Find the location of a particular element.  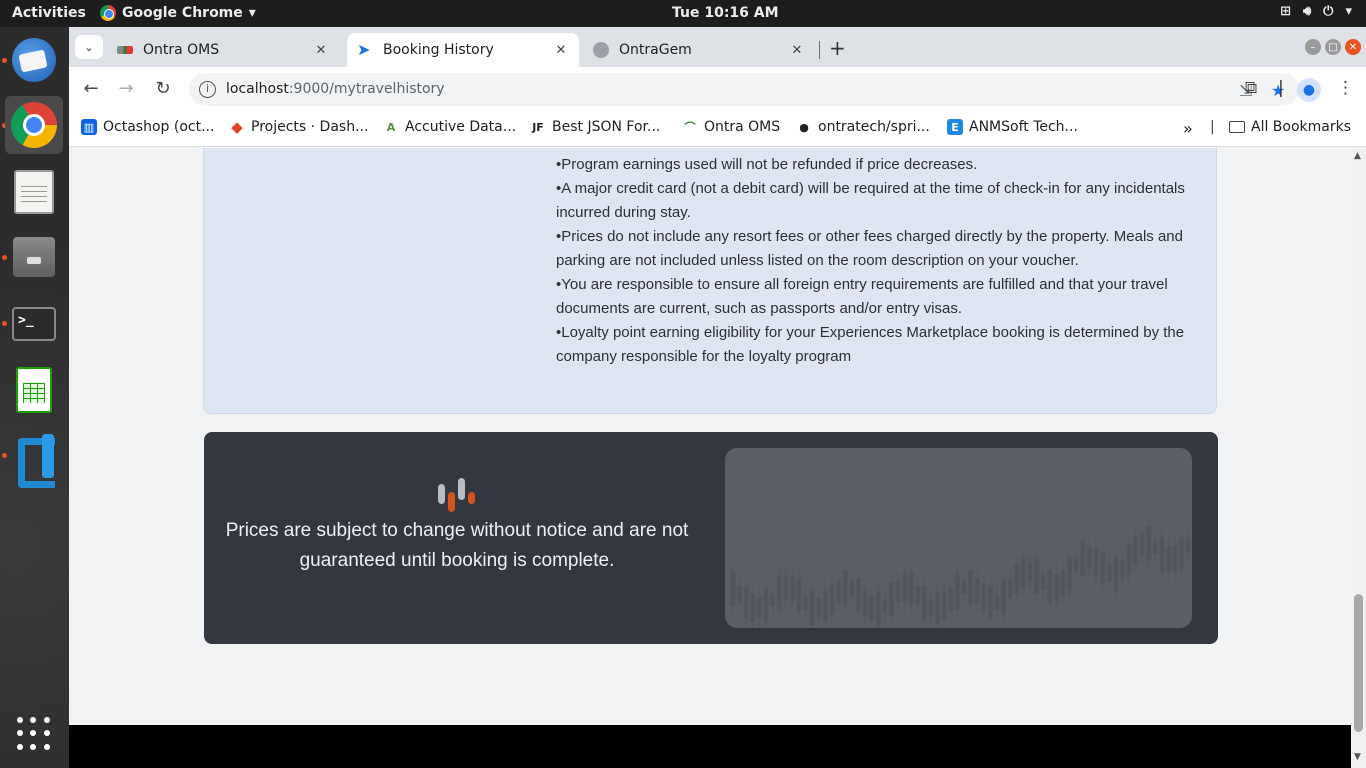

new-tab-button: + is located at coordinates (837, 48).